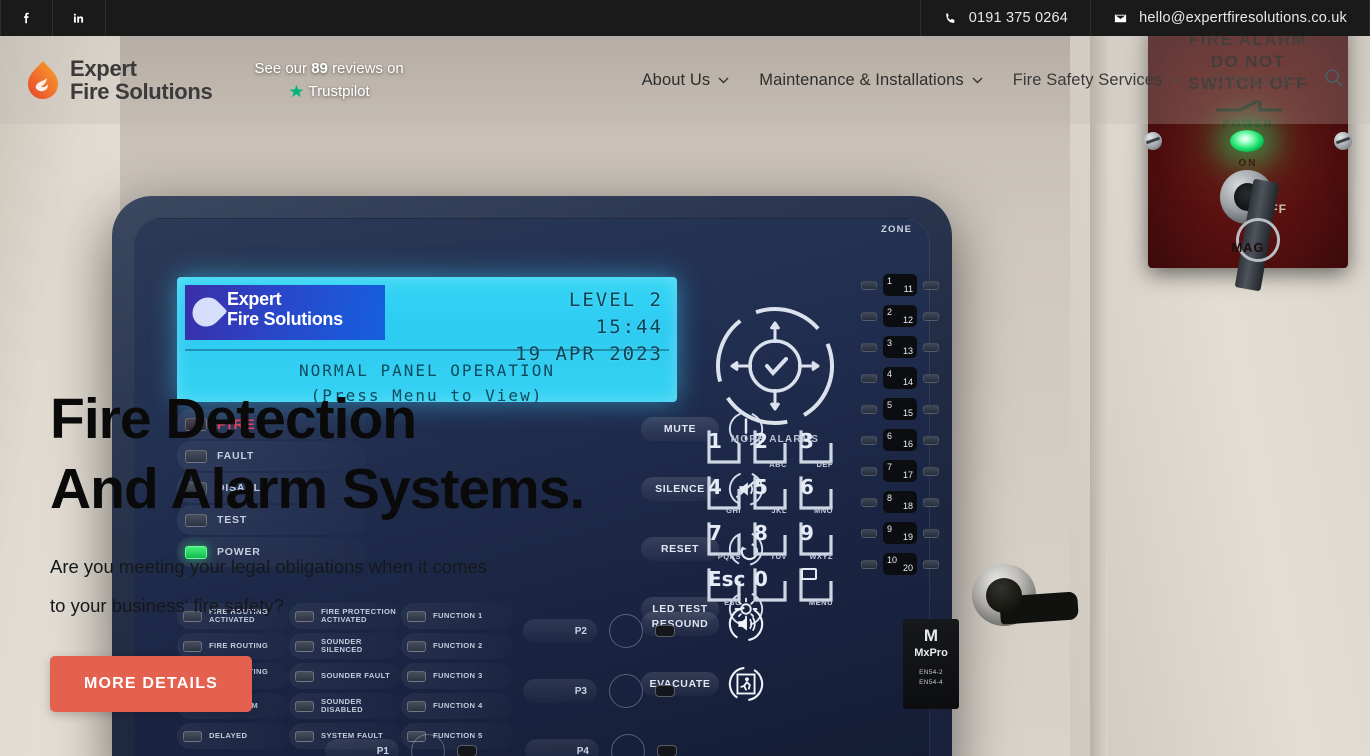 This screenshot has width=1370, height=756. Describe the element at coordinates (167, 605) in the screenshot. I see `sub-line-2: to your business' fire safety?` at that location.